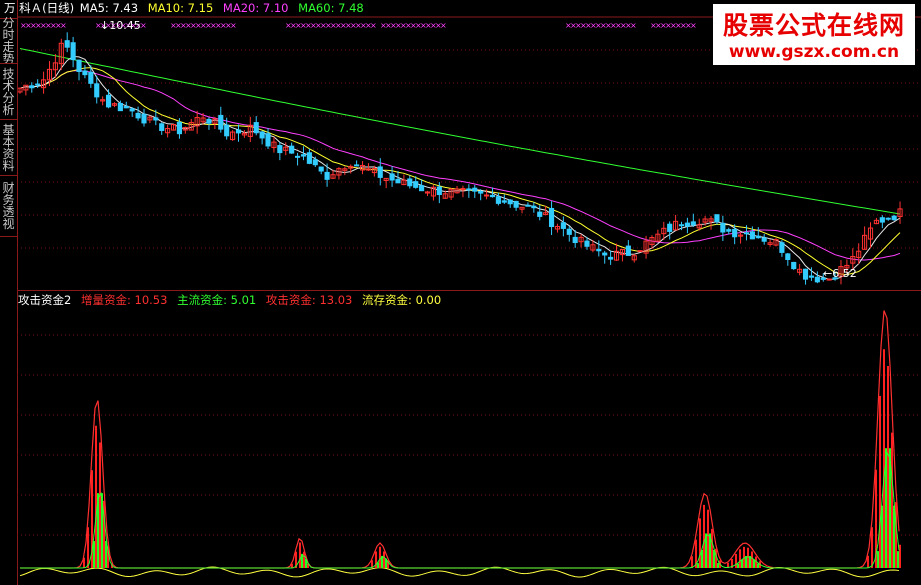 Image resolution: width=921 pixels, height=585 pixels. What do you see at coordinates (351, 8) in the screenshot?
I see `ma60-value: 7.48` at bounding box center [351, 8].